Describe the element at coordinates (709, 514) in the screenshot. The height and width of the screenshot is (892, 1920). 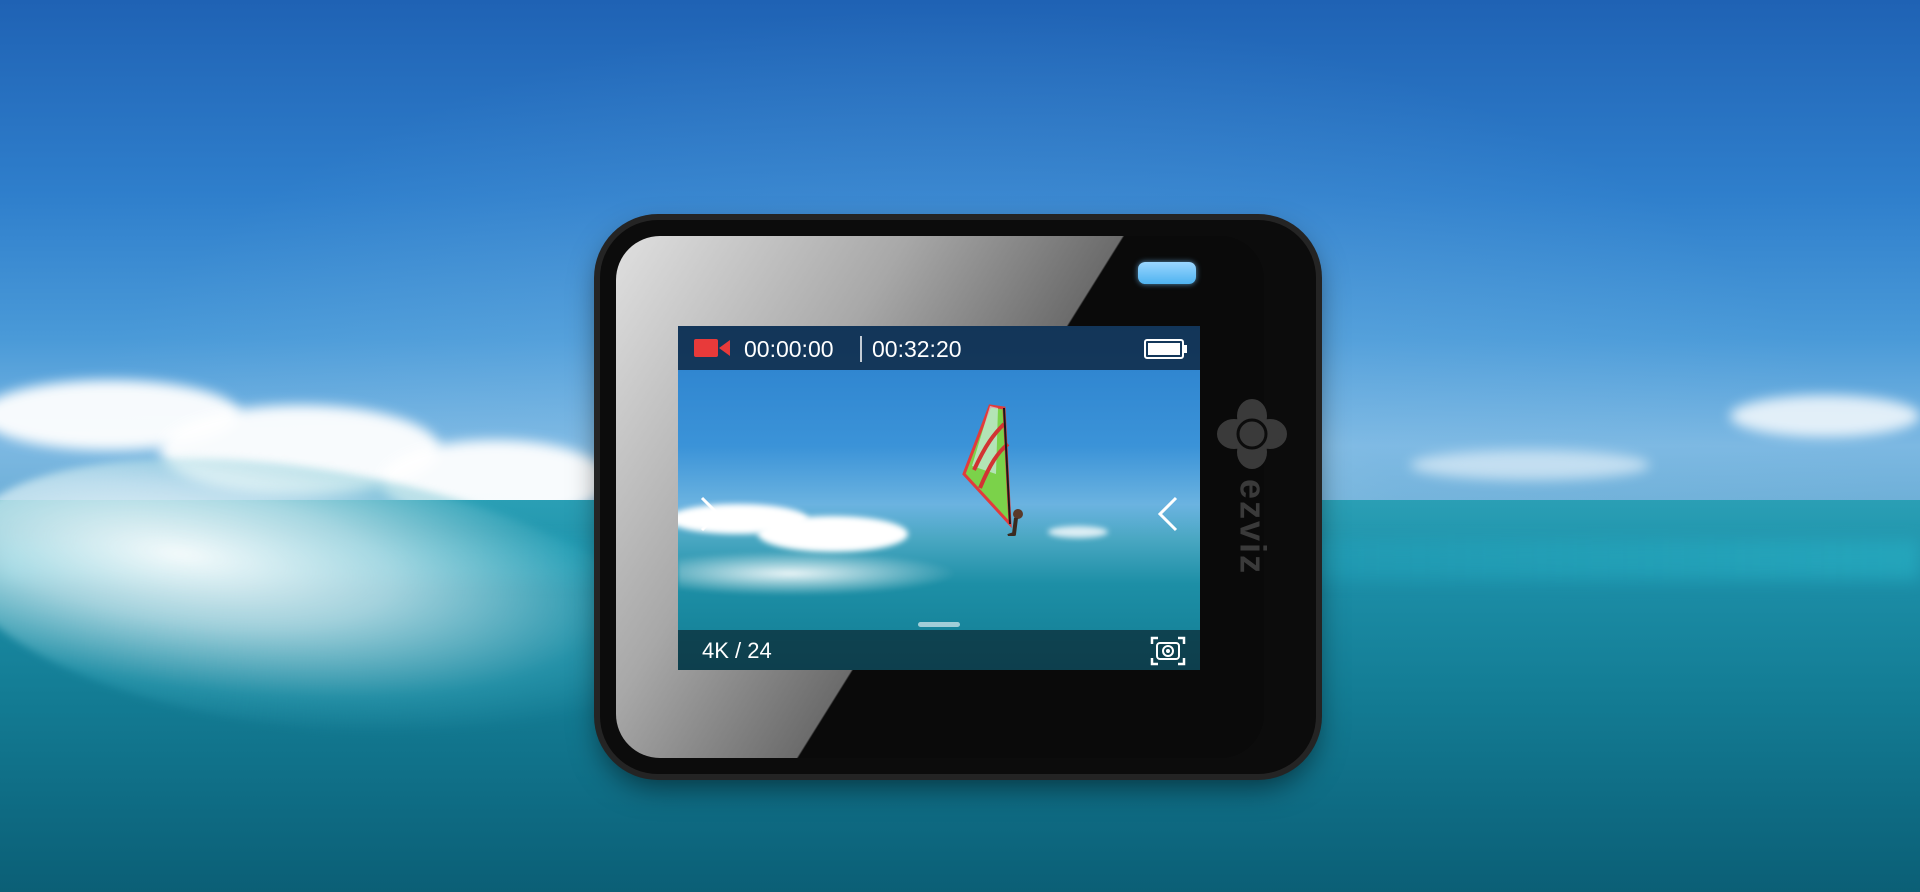
I see `chevron-right-icon` at that location.